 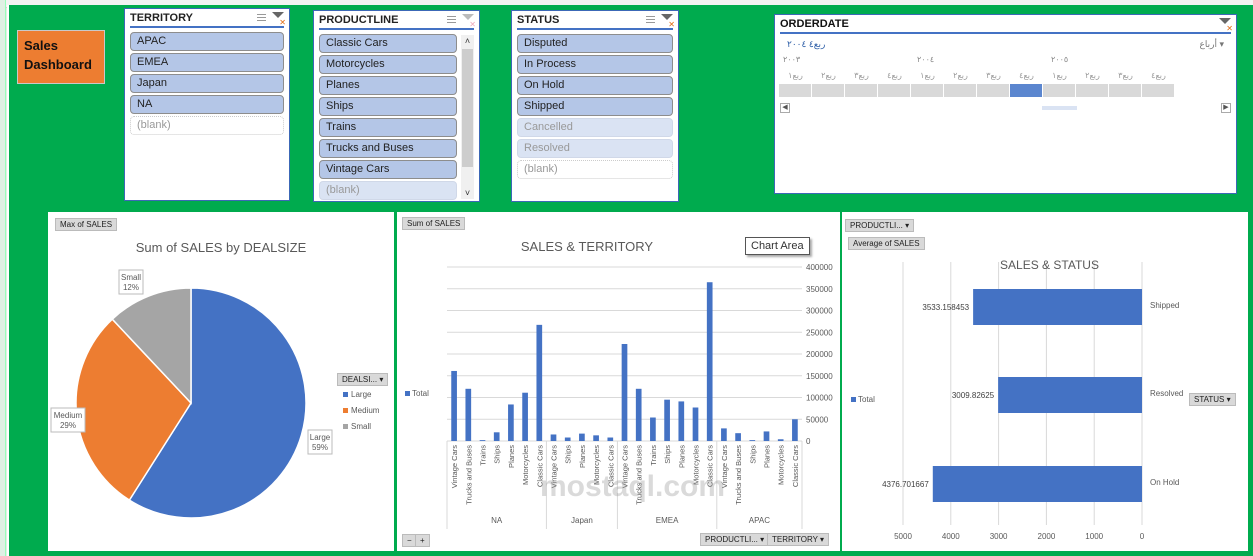 What do you see at coordinates (1059, 108) in the screenshot?
I see `timeline-scrollbar` at bounding box center [1059, 108].